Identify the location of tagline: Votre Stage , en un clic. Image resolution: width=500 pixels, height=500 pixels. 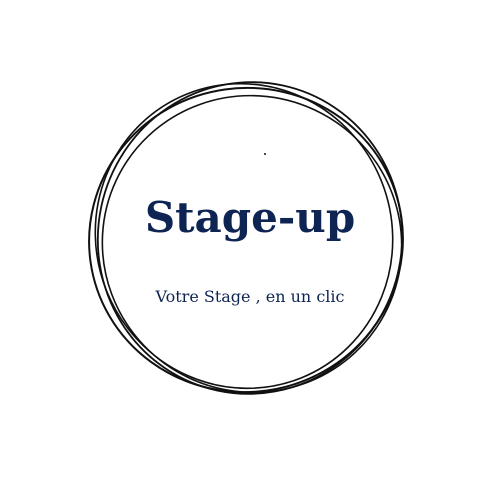
(250, 296).